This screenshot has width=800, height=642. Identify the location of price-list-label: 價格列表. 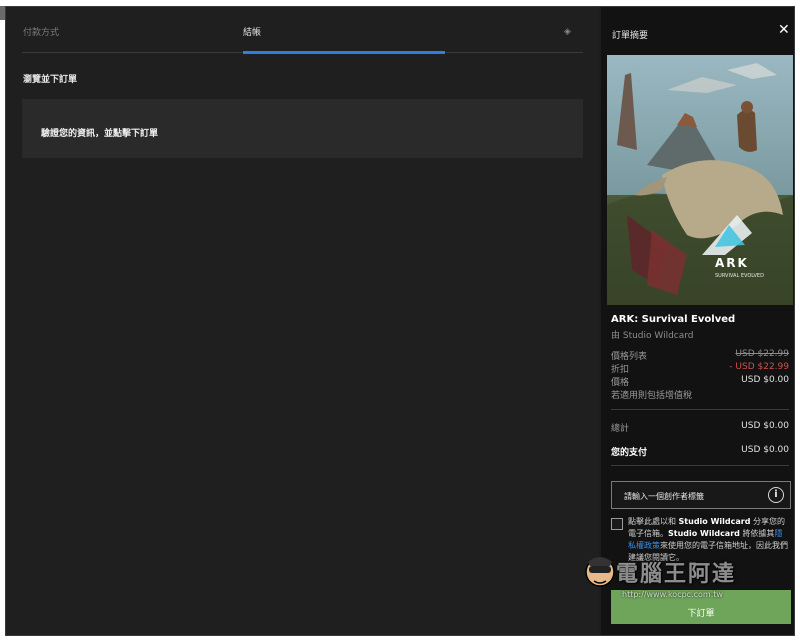
(629, 357).